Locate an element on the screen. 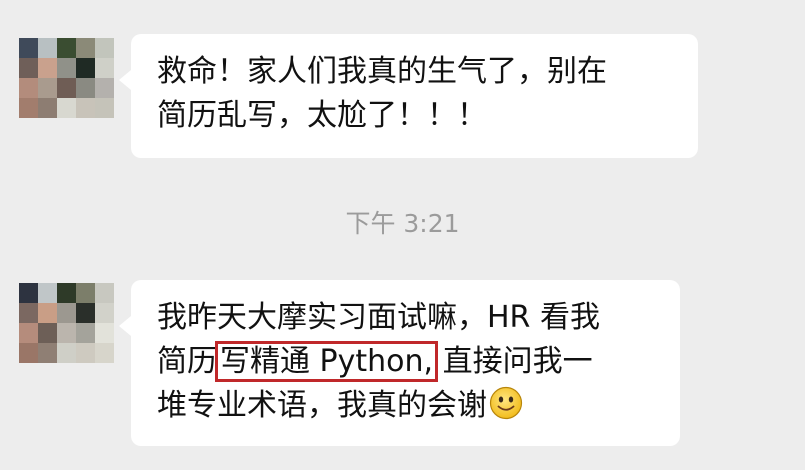 The height and width of the screenshot is (470, 805). message-text-line: 我昨天大摩实习面试嘛，HR 看我 is located at coordinates (378, 317).